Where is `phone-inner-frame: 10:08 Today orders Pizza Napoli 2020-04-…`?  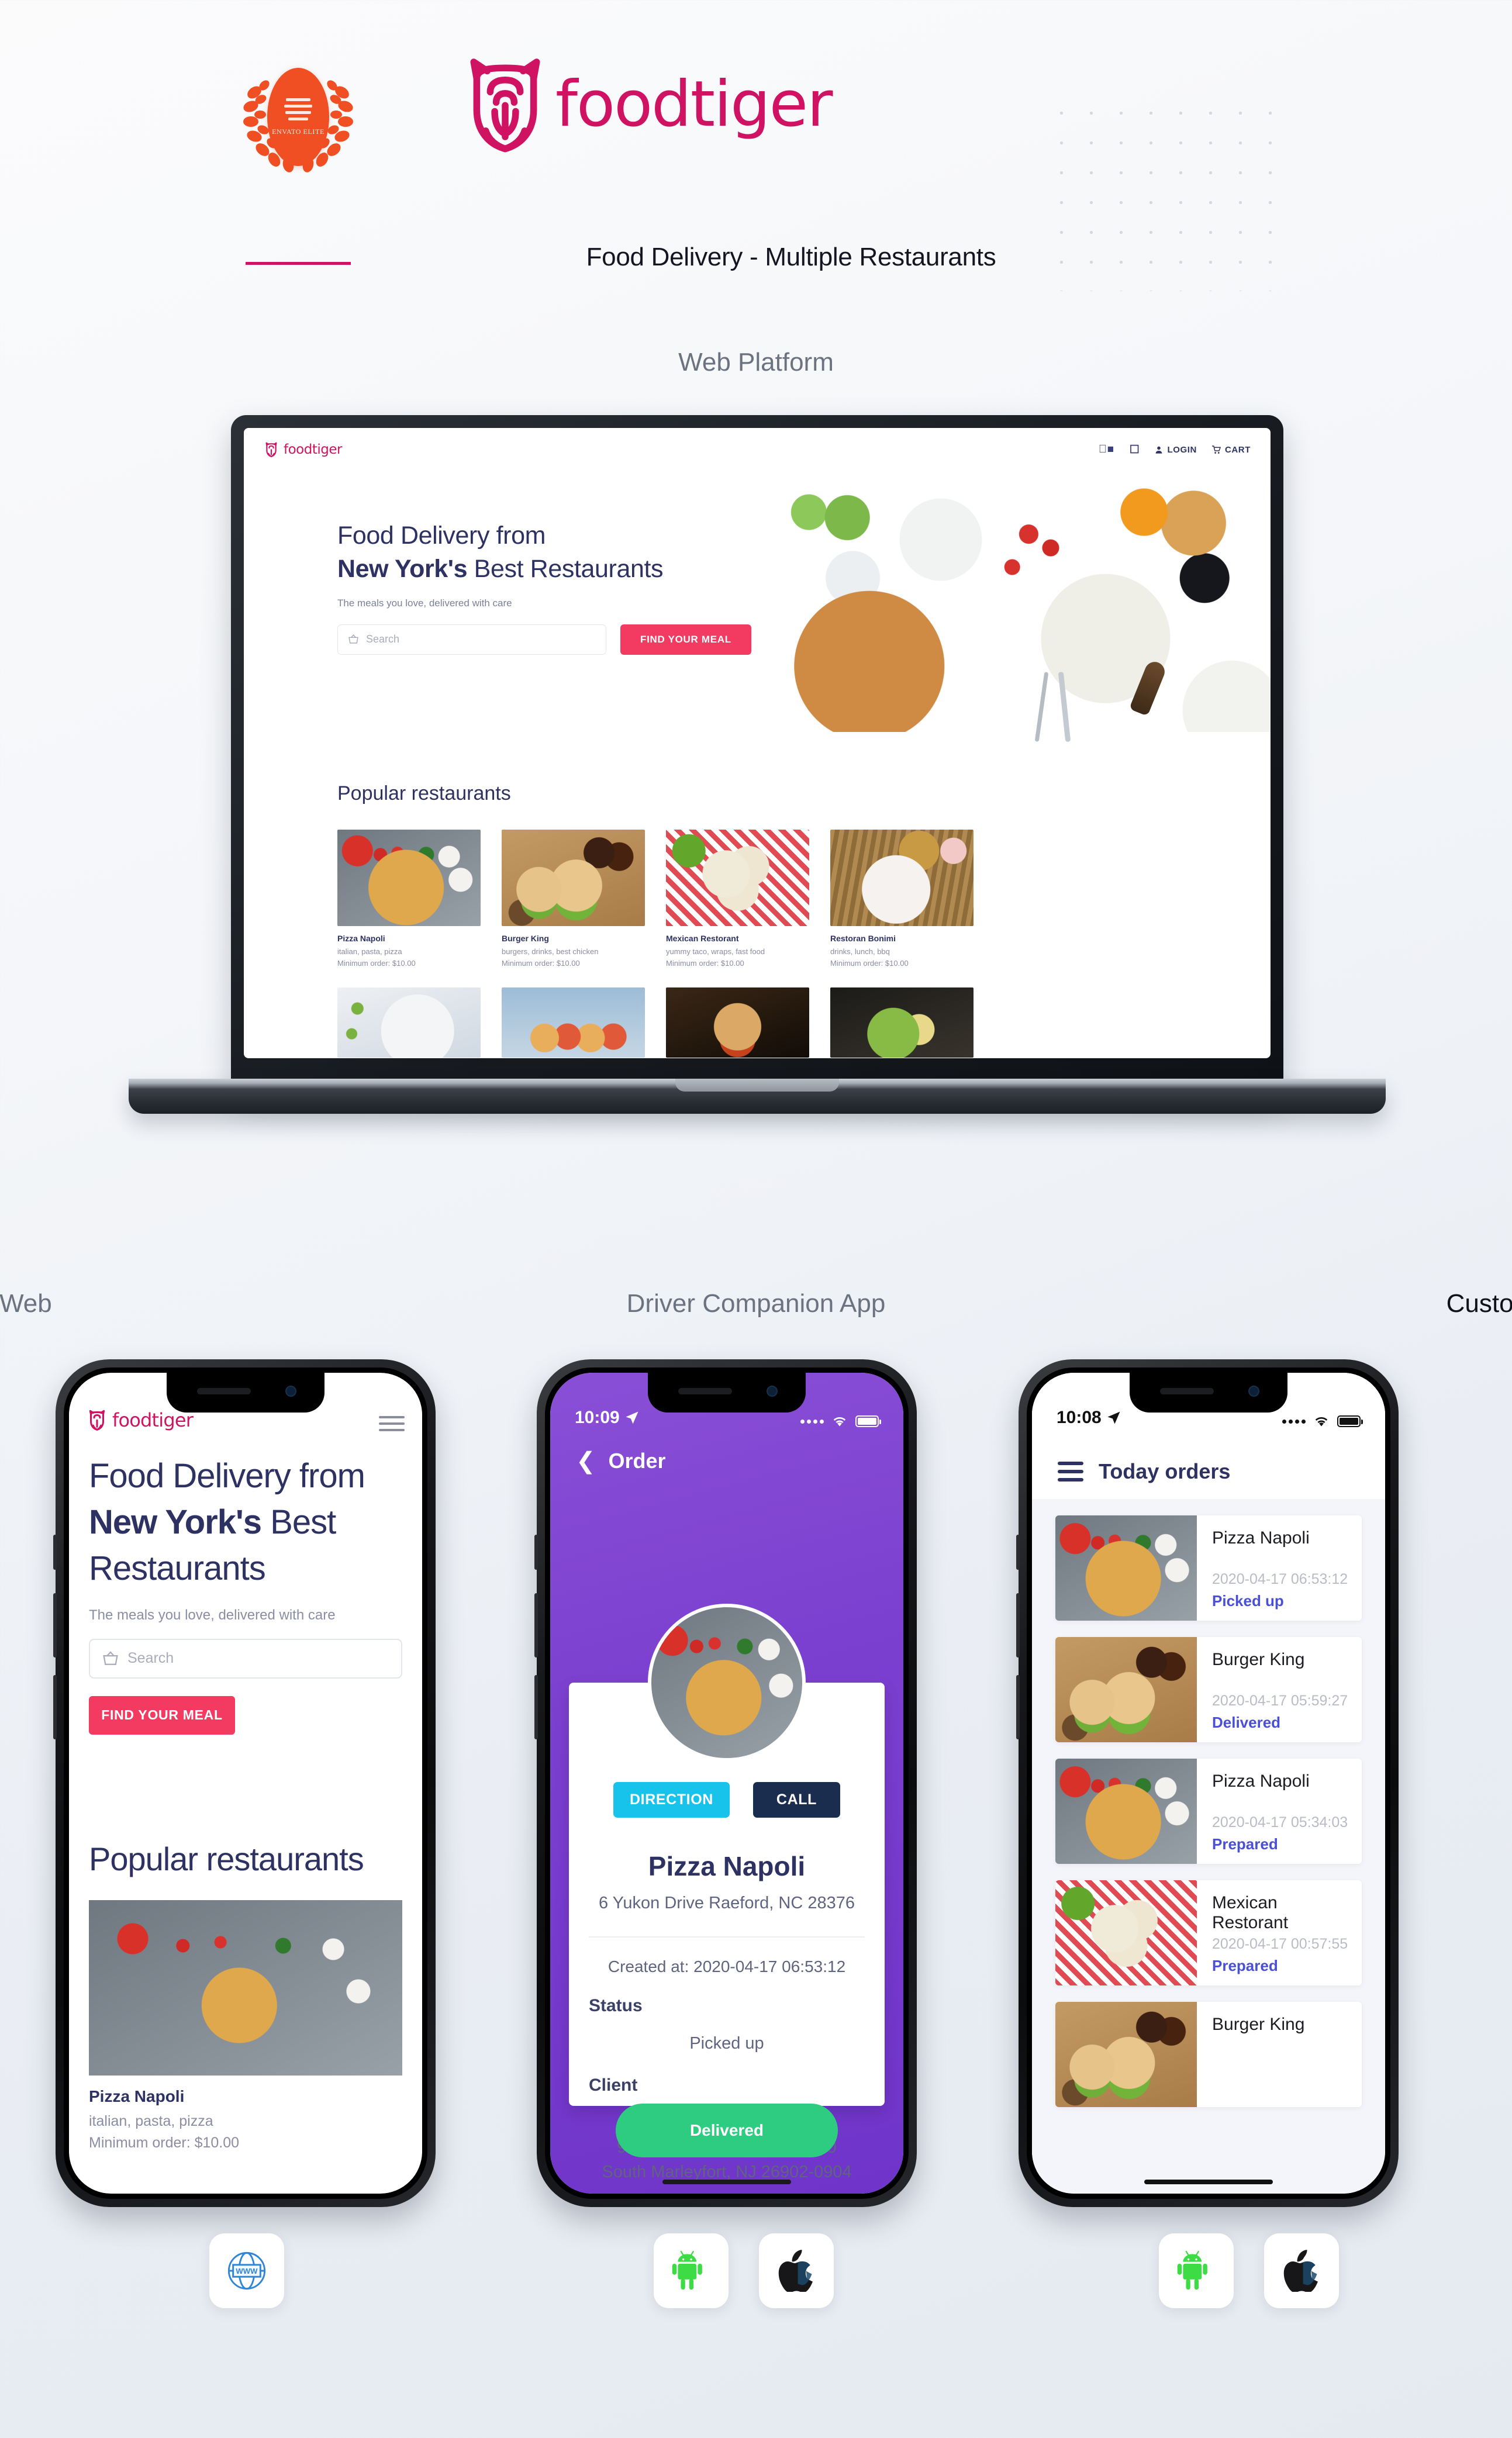
phone-inner-frame: 10:08 Today orders Pizza Napoli 2020-04-… is located at coordinates (1208, 1783).